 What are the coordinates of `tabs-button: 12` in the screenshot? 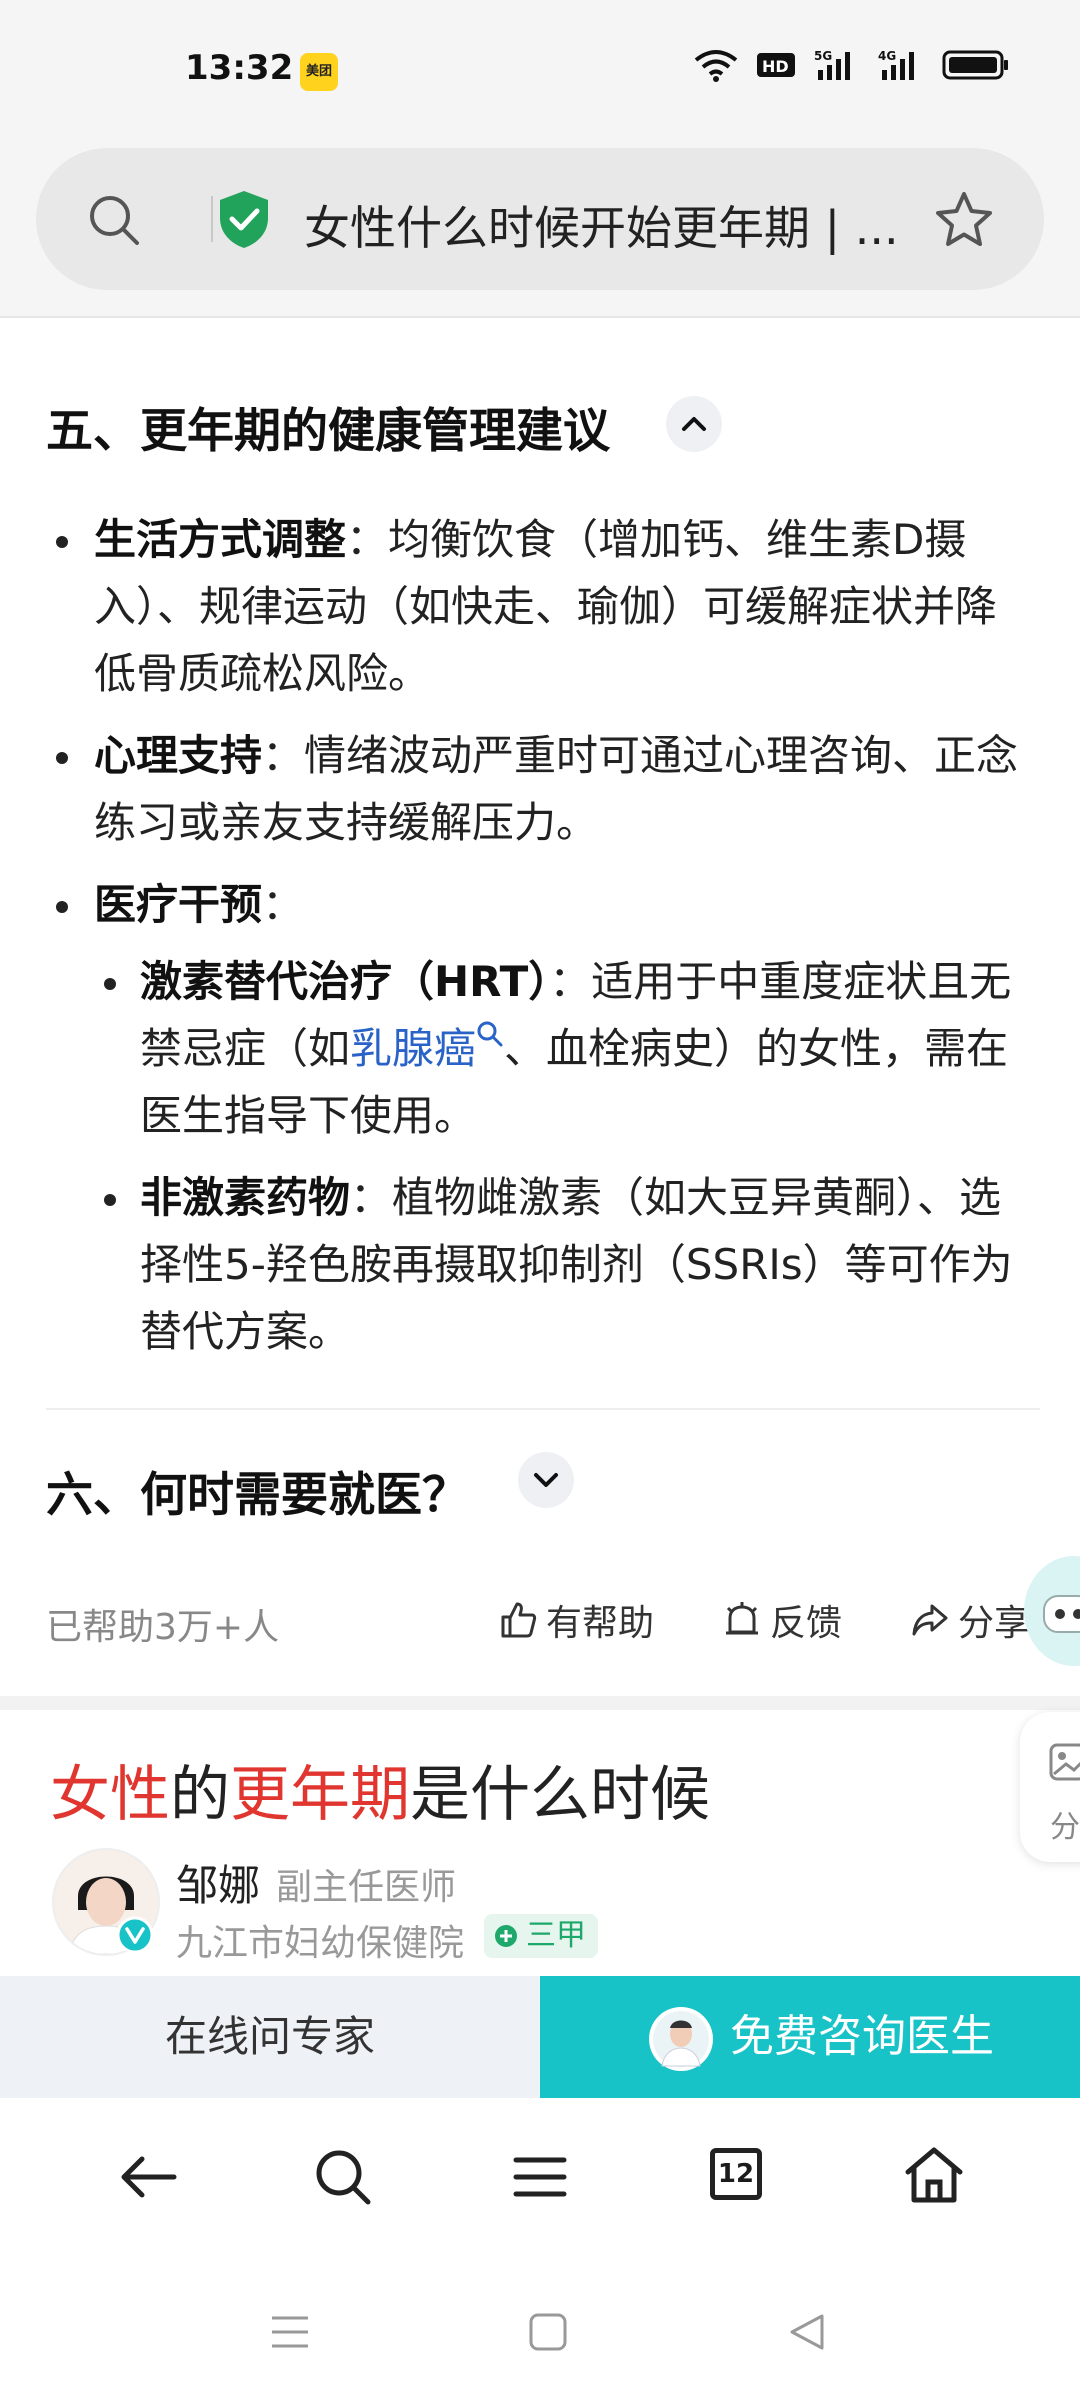 It's located at (736, 2174).